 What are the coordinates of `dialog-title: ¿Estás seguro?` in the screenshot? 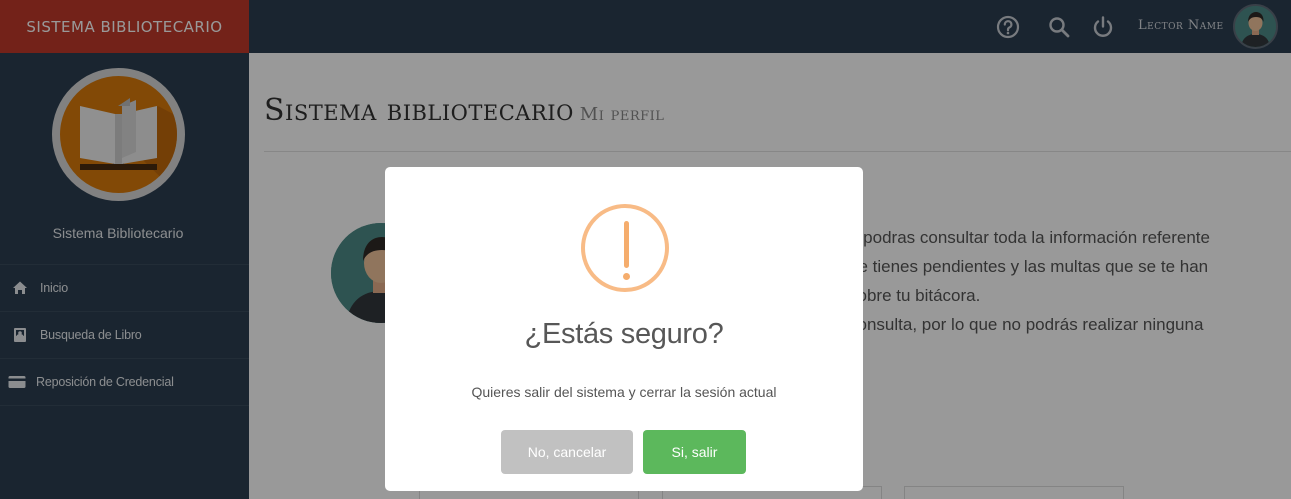 It's located at (624, 334).